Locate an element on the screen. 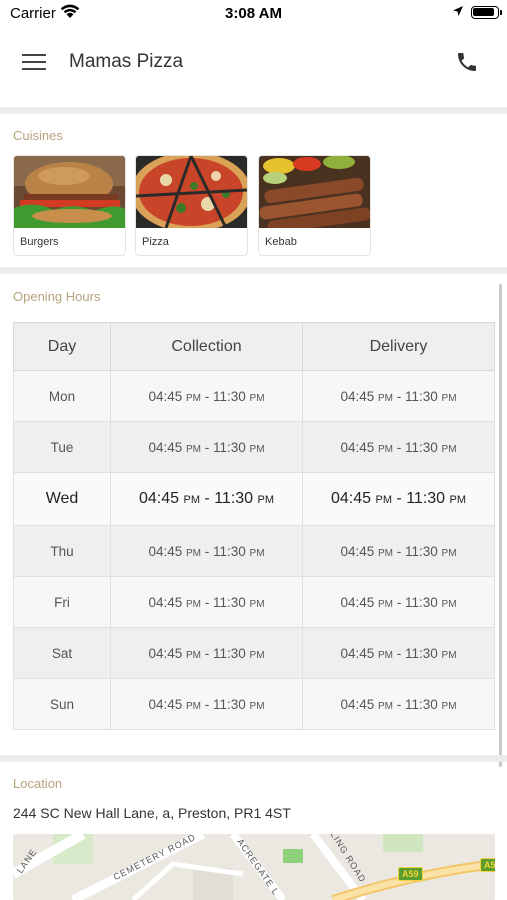 Image resolution: width=507 pixels, height=900 pixels. kebab-image is located at coordinates (314, 192).